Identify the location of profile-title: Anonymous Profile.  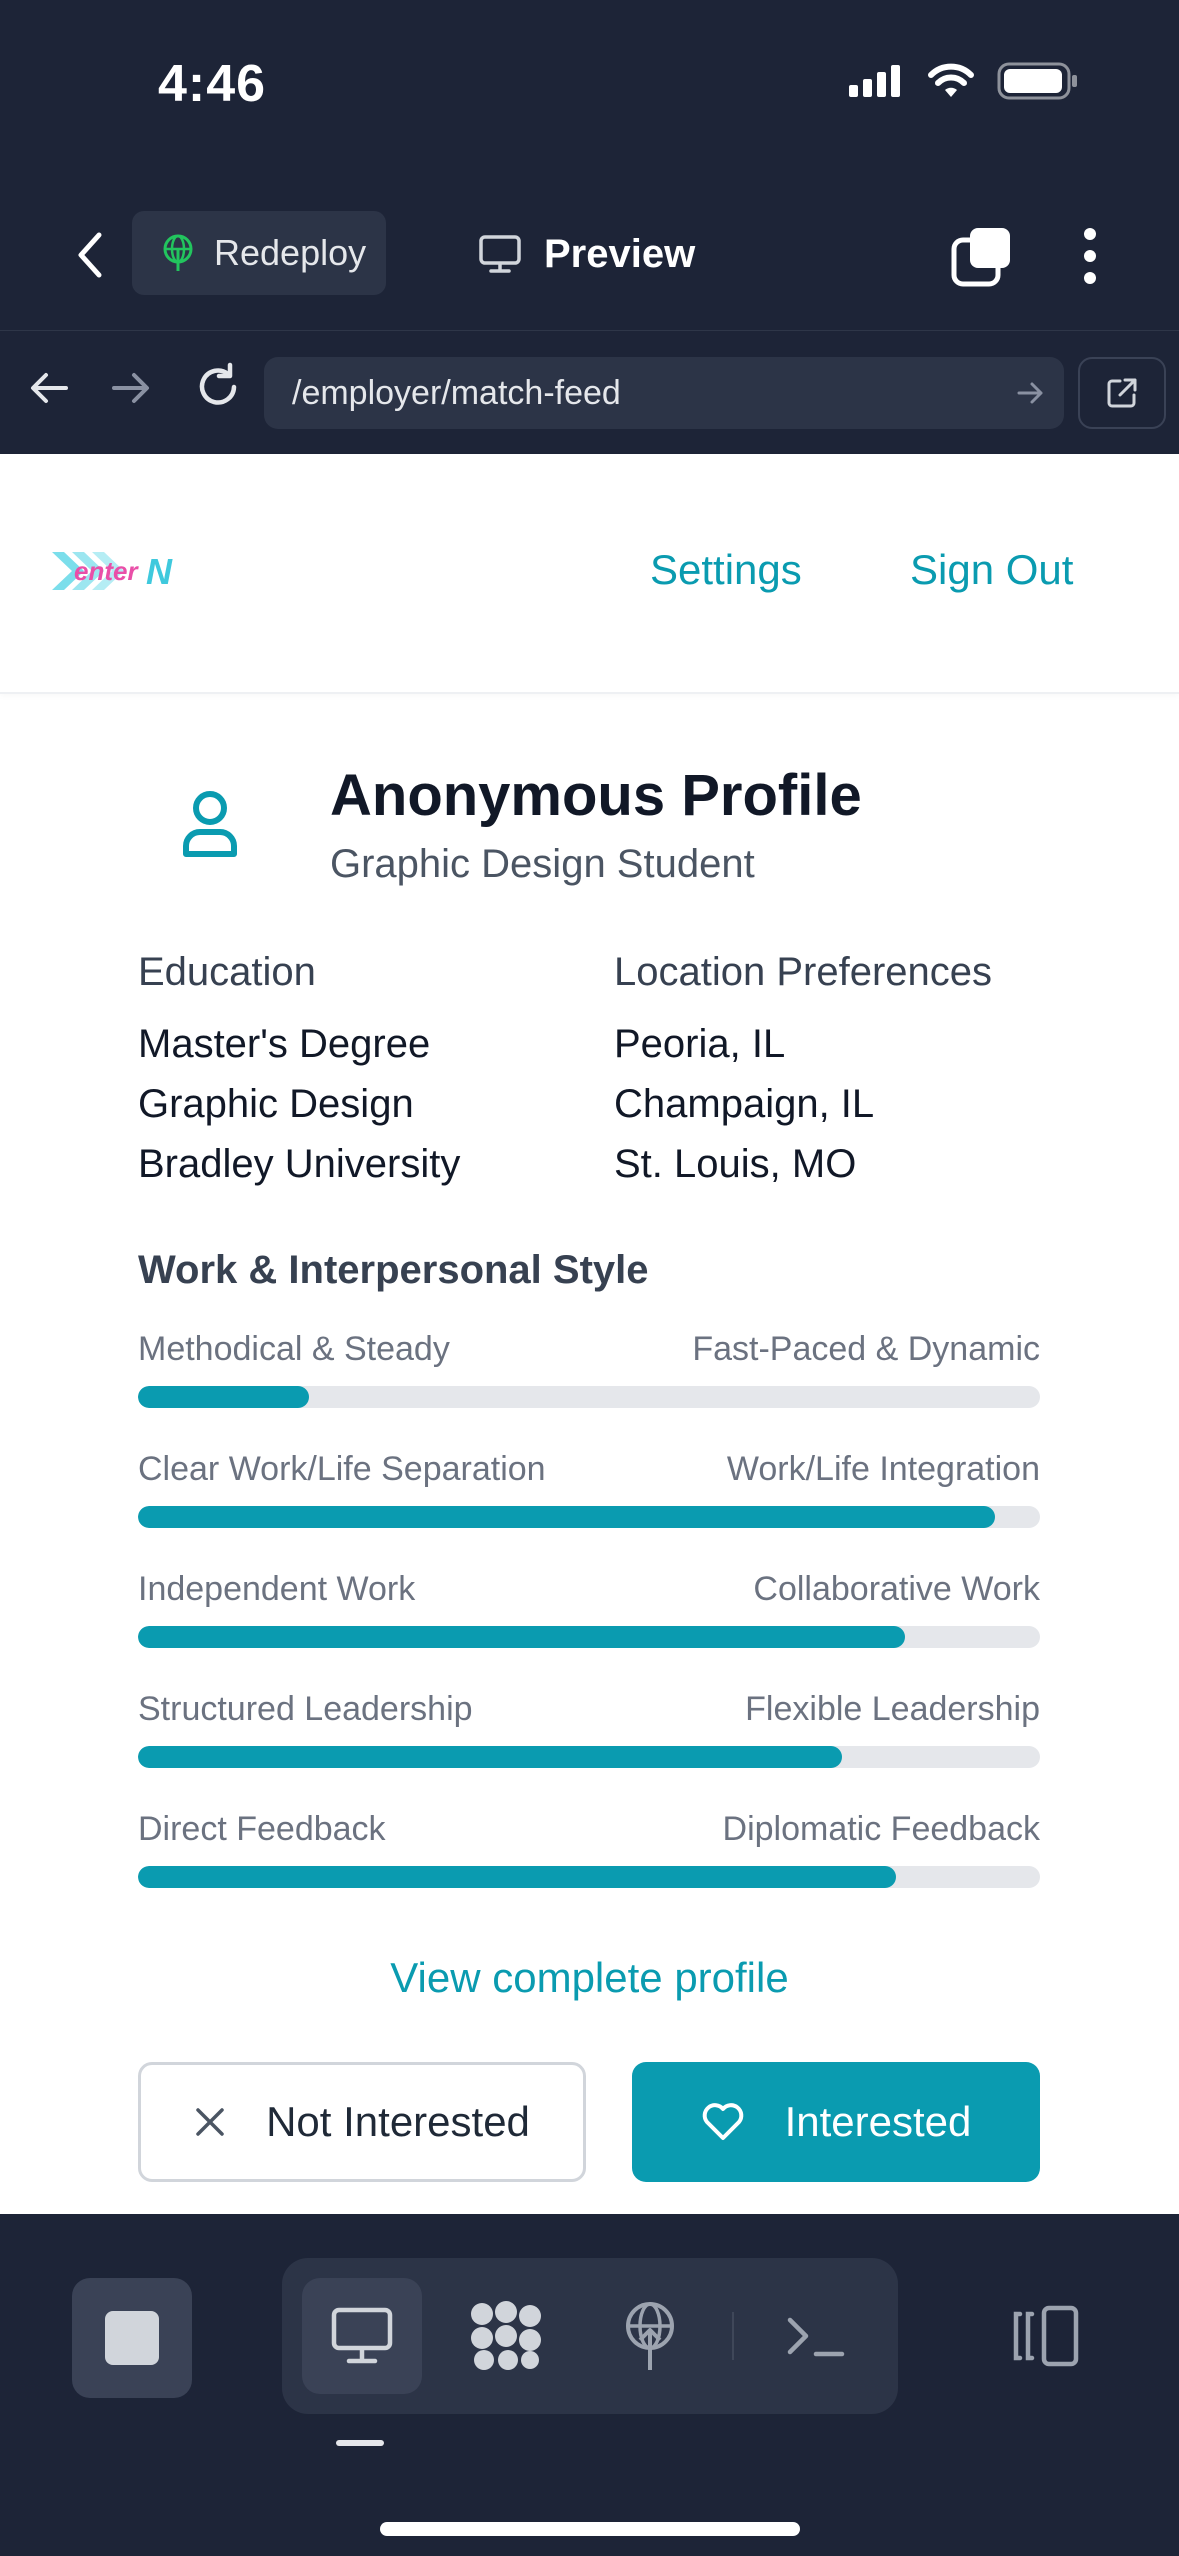
(596, 795).